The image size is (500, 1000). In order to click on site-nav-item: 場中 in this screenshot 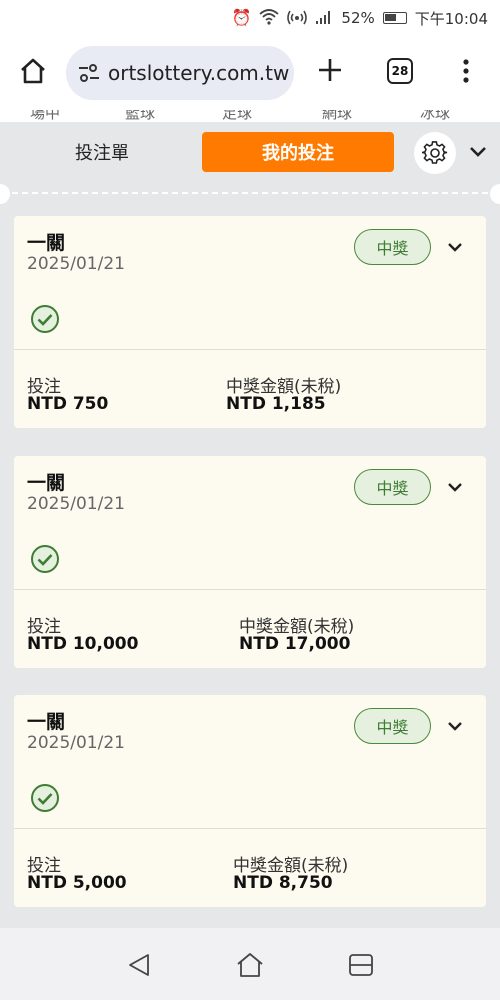, I will do `click(45, 116)`.